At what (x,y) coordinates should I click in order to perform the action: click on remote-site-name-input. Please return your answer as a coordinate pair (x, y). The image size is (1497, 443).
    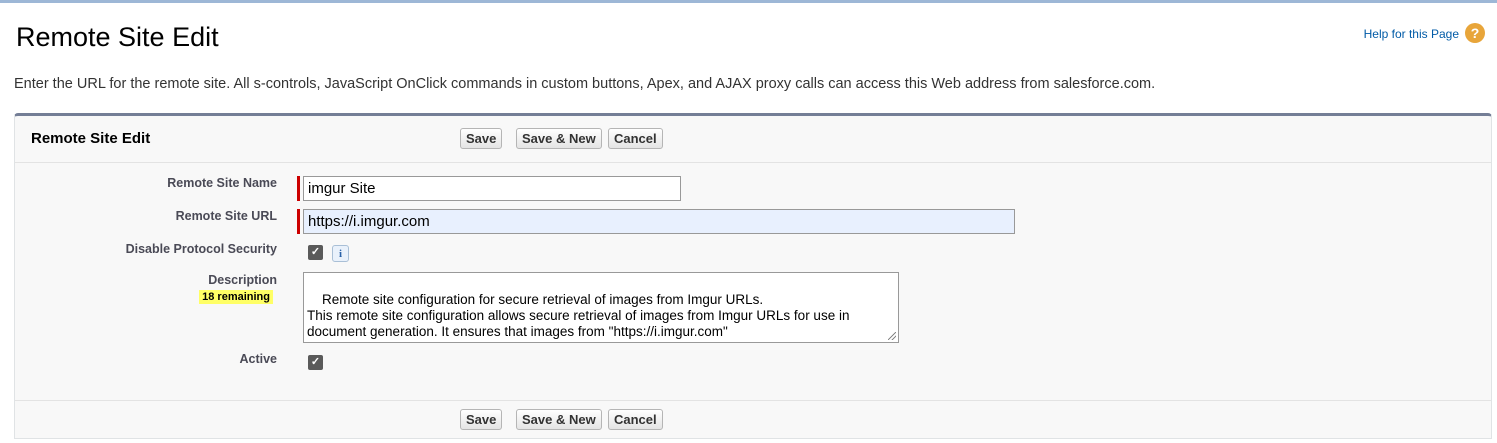
    Looking at the image, I should click on (492, 188).